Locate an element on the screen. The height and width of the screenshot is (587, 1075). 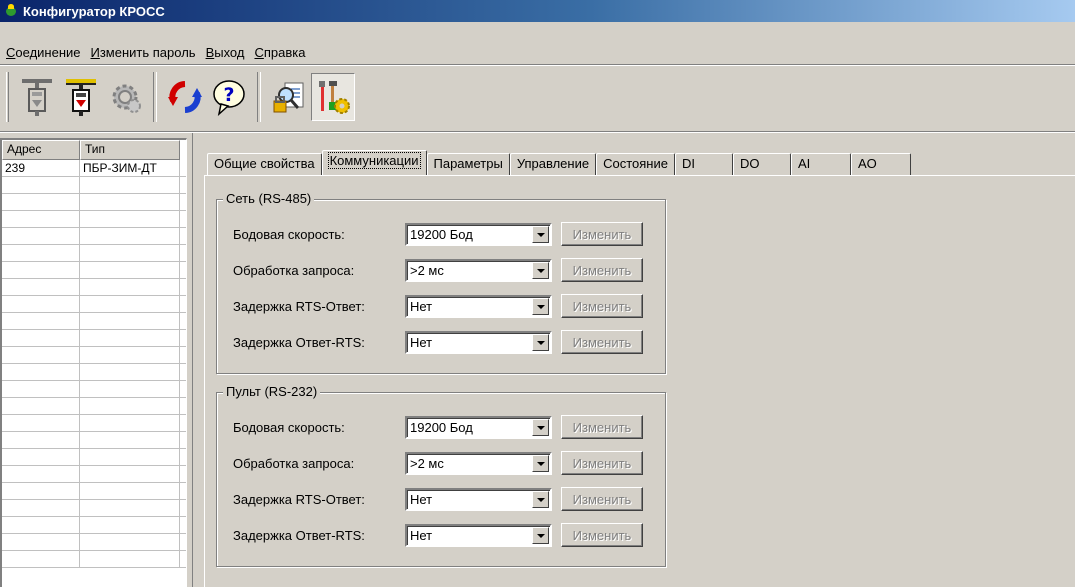
setting-row: Задержка RTS-Ответ: Нет Изменить is located at coordinates (438, 306).